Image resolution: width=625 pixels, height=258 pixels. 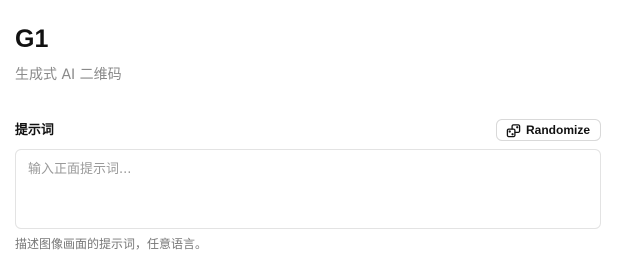 What do you see at coordinates (35, 130) in the screenshot?
I see `prompt-label: 提示词` at bounding box center [35, 130].